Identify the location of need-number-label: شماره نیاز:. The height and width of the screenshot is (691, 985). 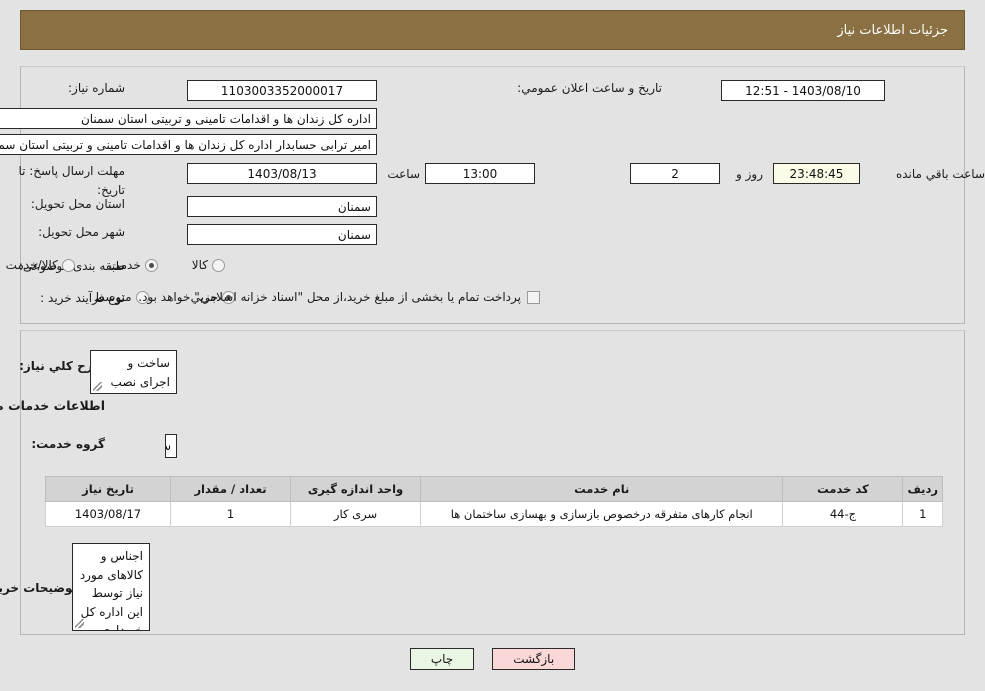
(96, 88).